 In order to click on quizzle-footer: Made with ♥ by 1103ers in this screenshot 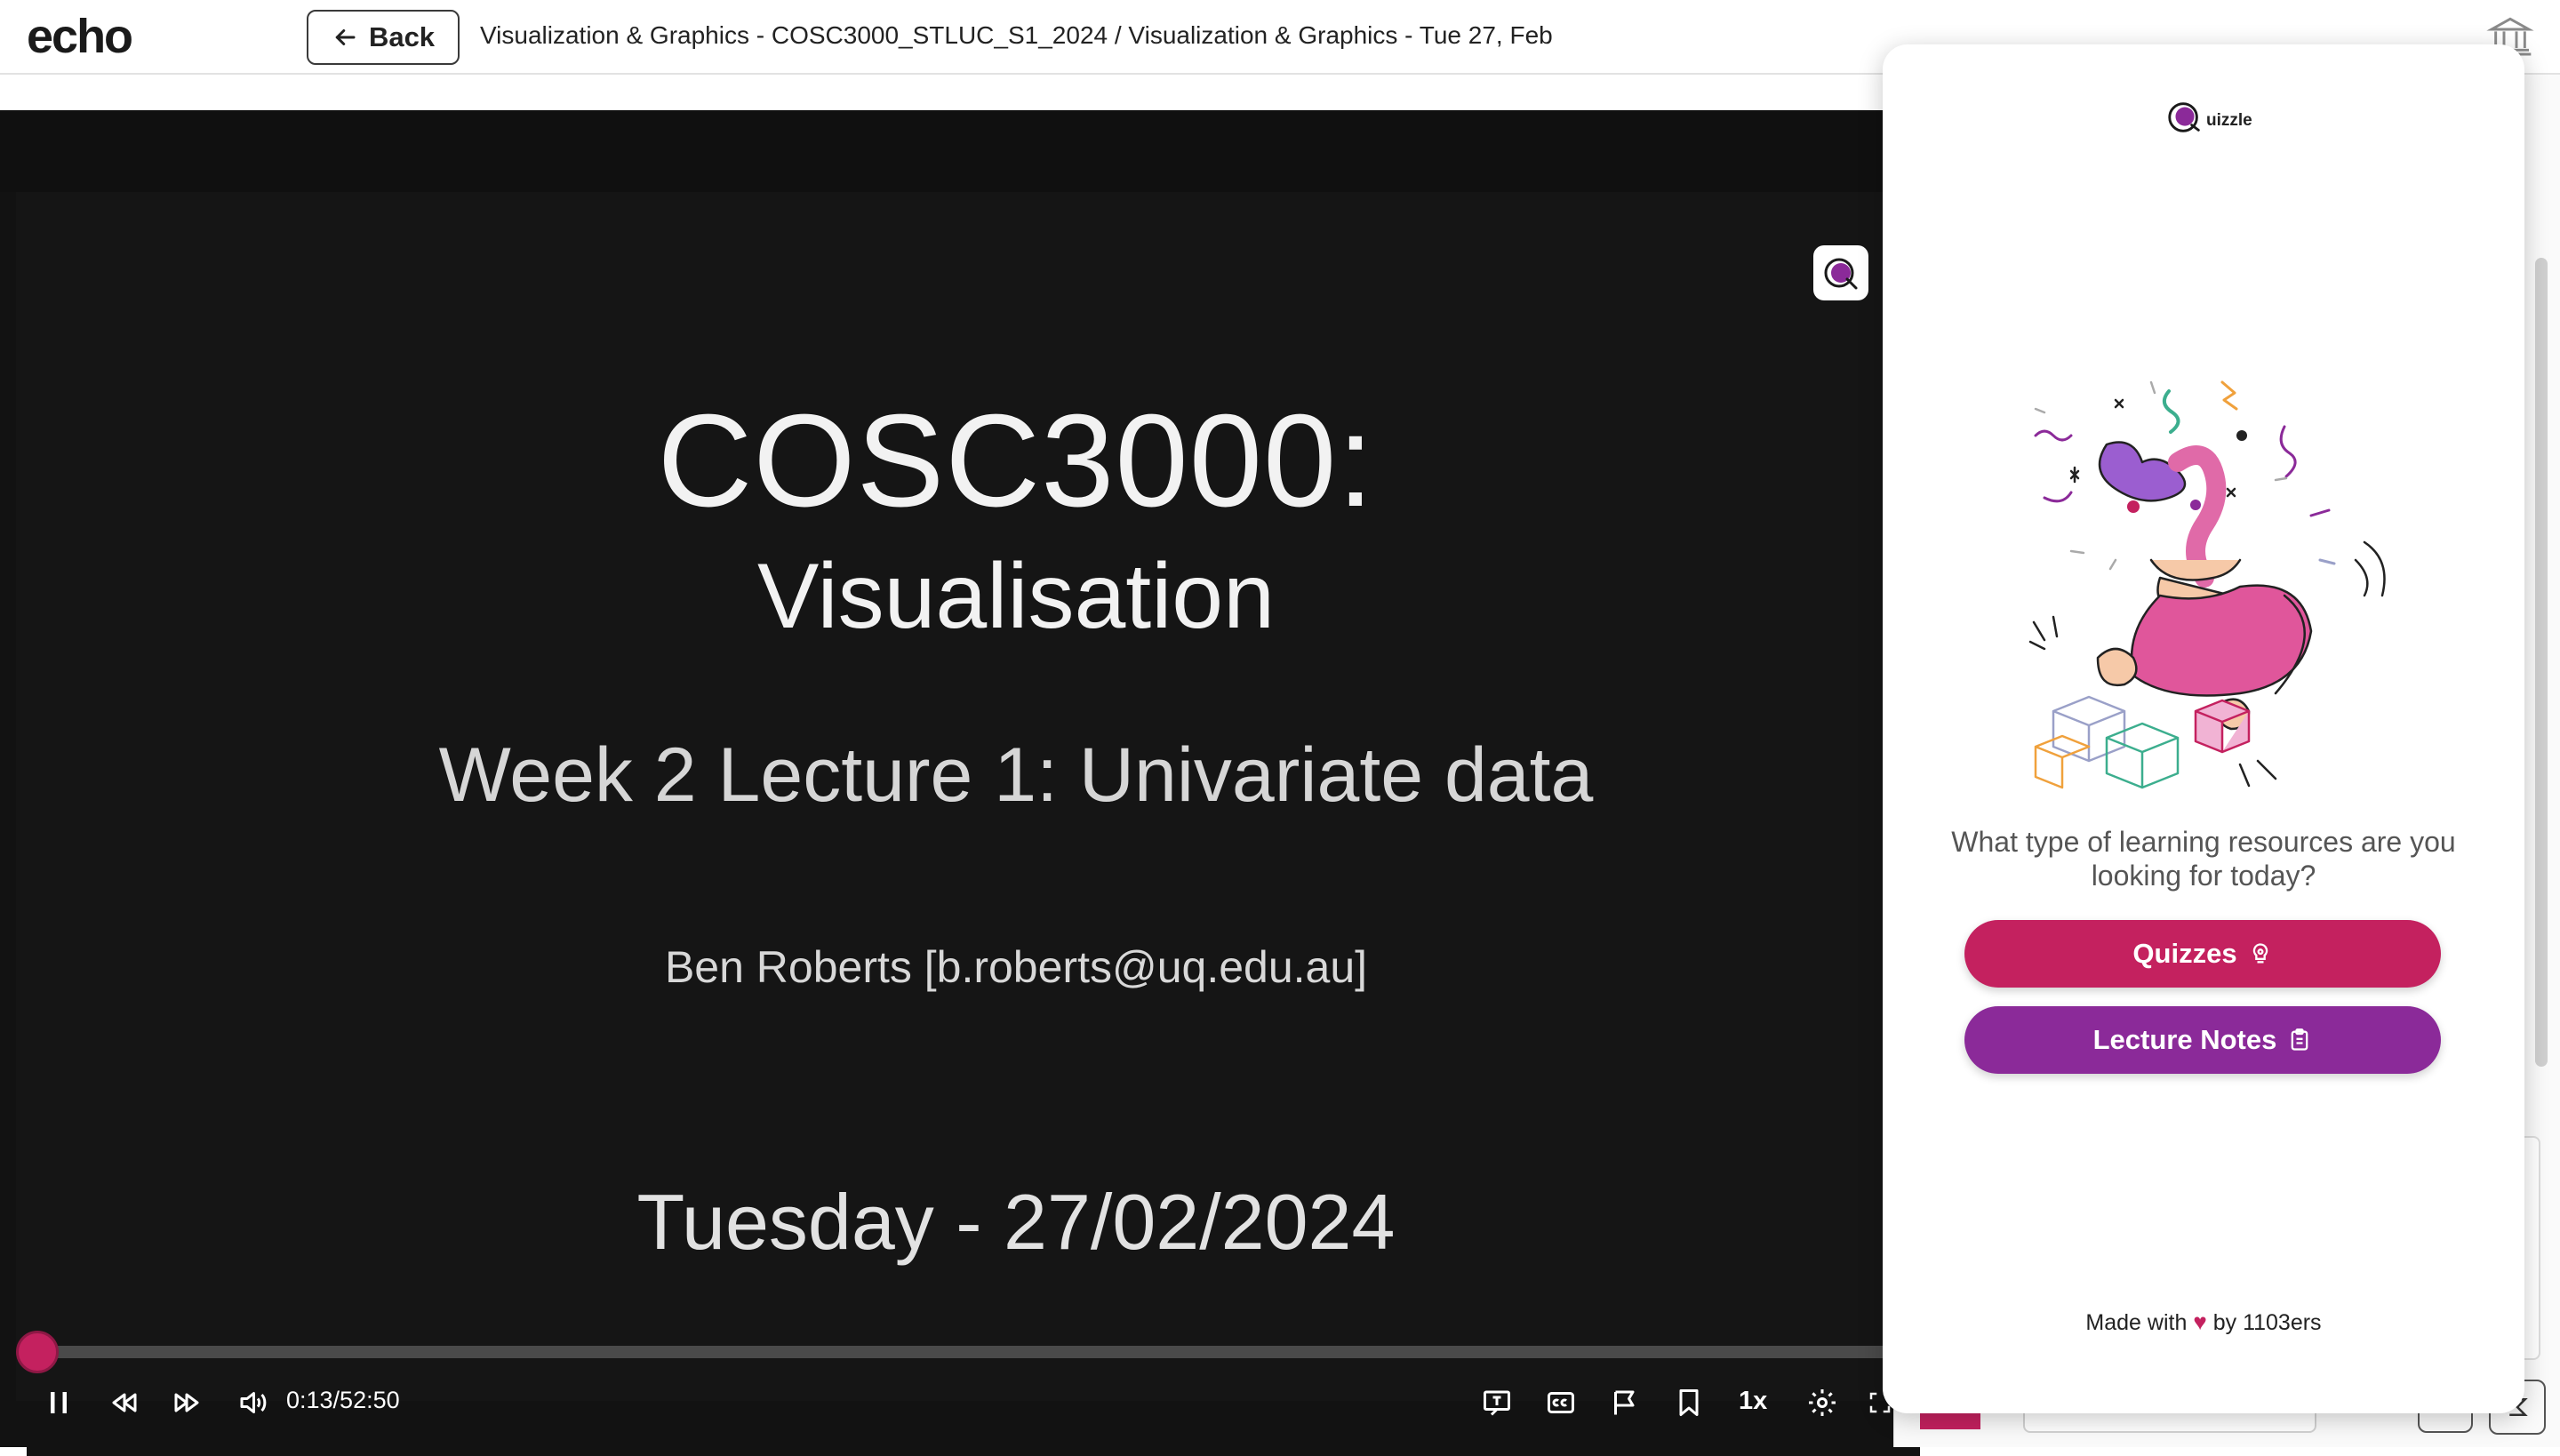, I will do `click(2203, 1321)`.